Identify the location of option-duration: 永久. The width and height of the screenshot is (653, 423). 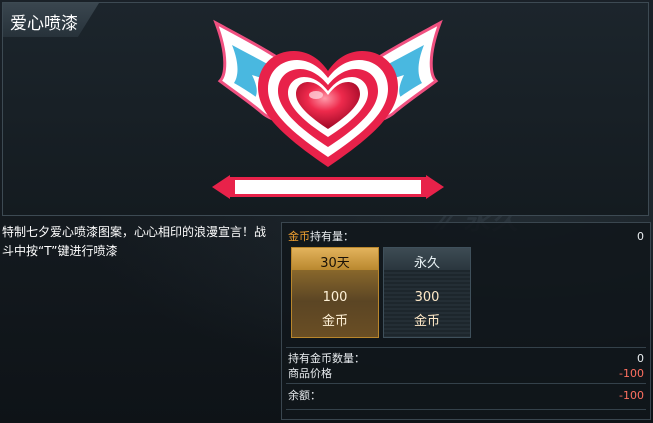
(426, 263).